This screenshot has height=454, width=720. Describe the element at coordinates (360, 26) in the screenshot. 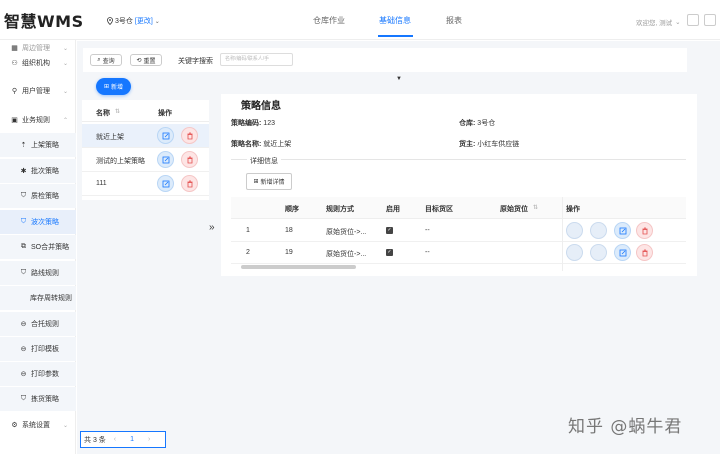

I see `top-nav: 仓库作业 基础信息 报表` at that location.